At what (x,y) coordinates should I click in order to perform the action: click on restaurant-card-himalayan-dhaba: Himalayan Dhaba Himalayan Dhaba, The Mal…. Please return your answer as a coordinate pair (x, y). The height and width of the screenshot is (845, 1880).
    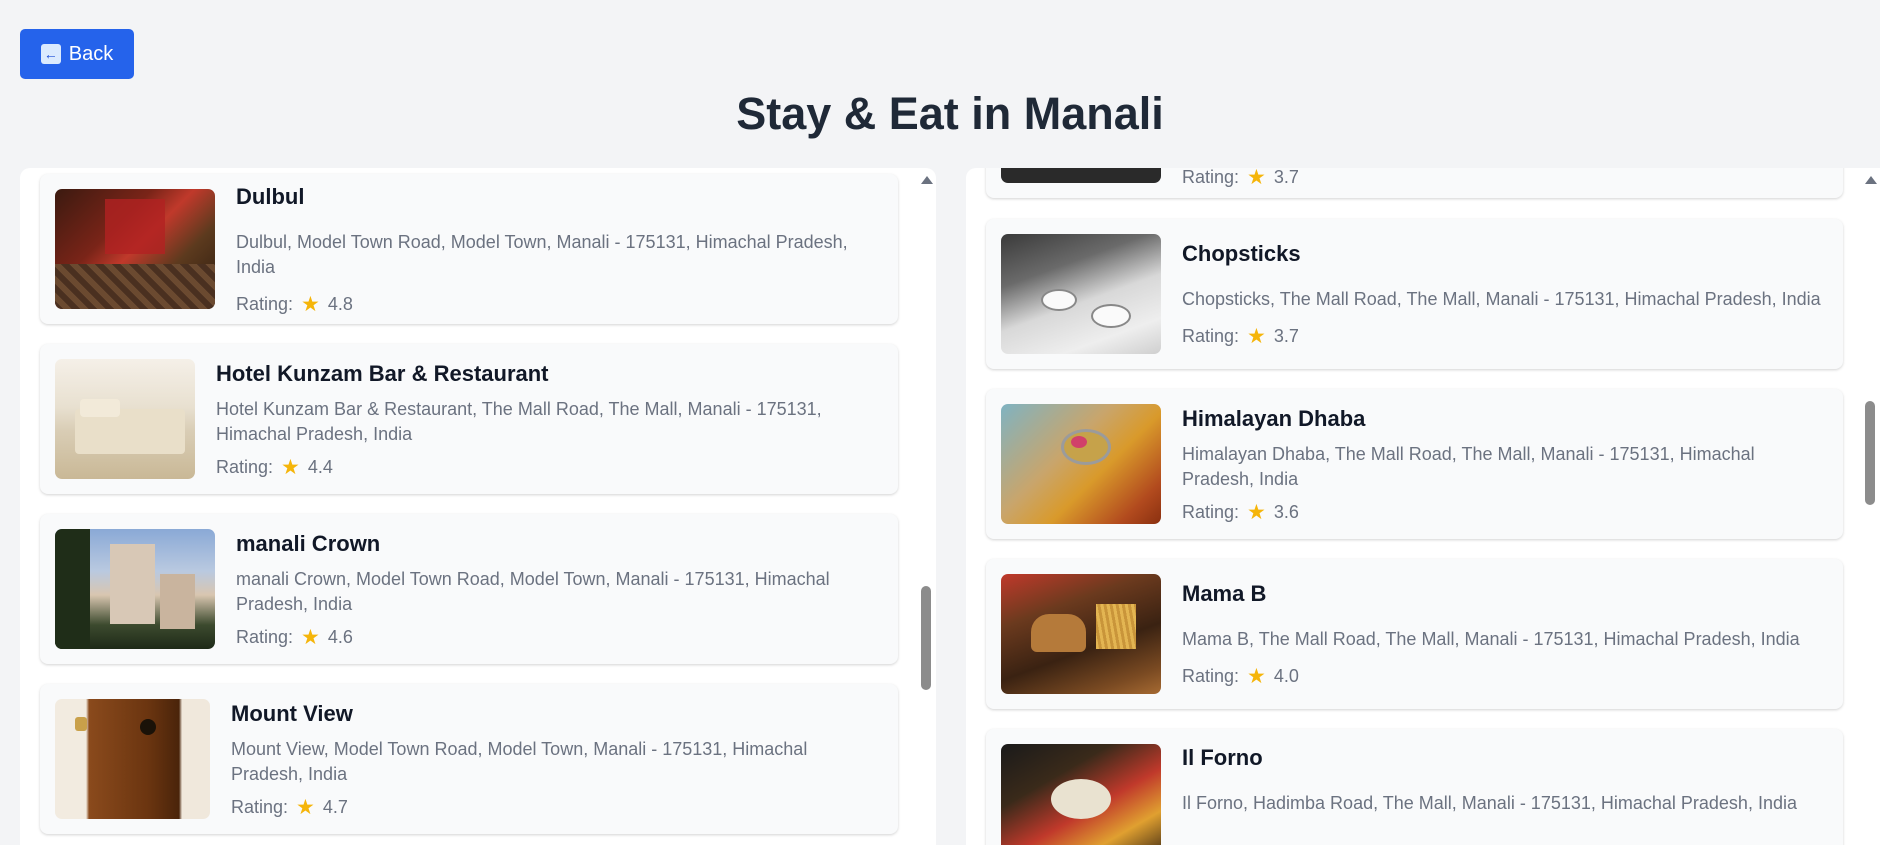
    Looking at the image, I should click on (1414, 464).